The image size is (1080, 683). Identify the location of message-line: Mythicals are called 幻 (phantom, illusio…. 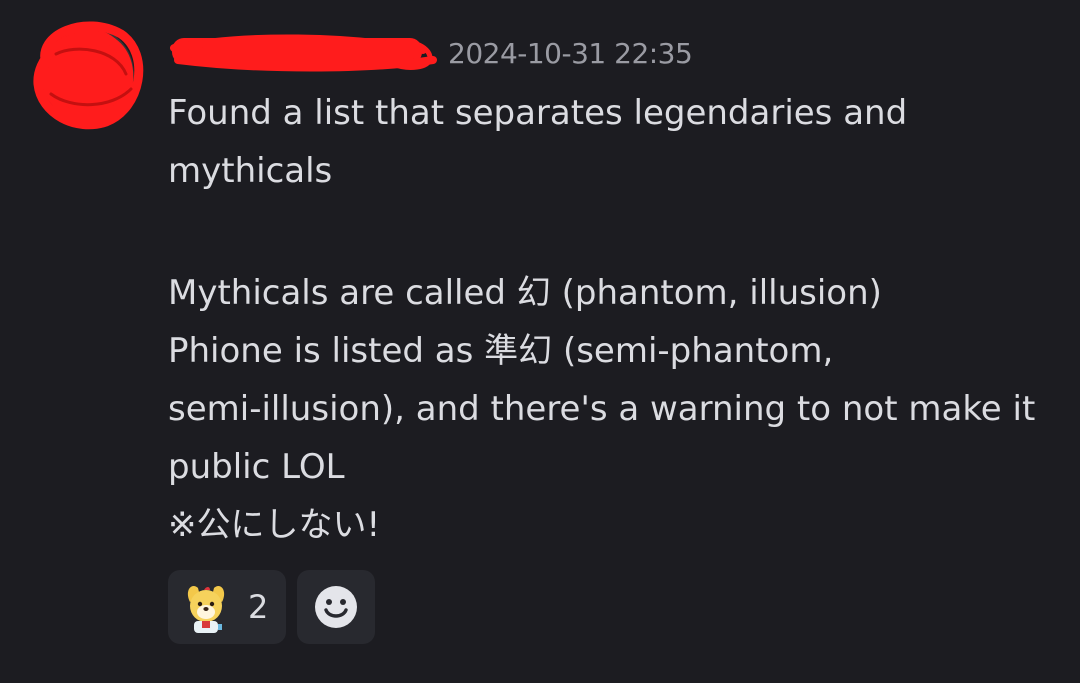
(525, 293).